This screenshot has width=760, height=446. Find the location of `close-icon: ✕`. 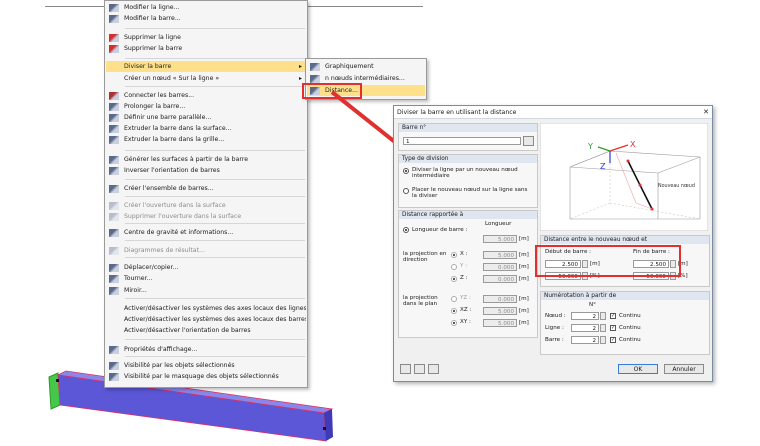

close-icon: ✕ is located at coordinates (706, 112).